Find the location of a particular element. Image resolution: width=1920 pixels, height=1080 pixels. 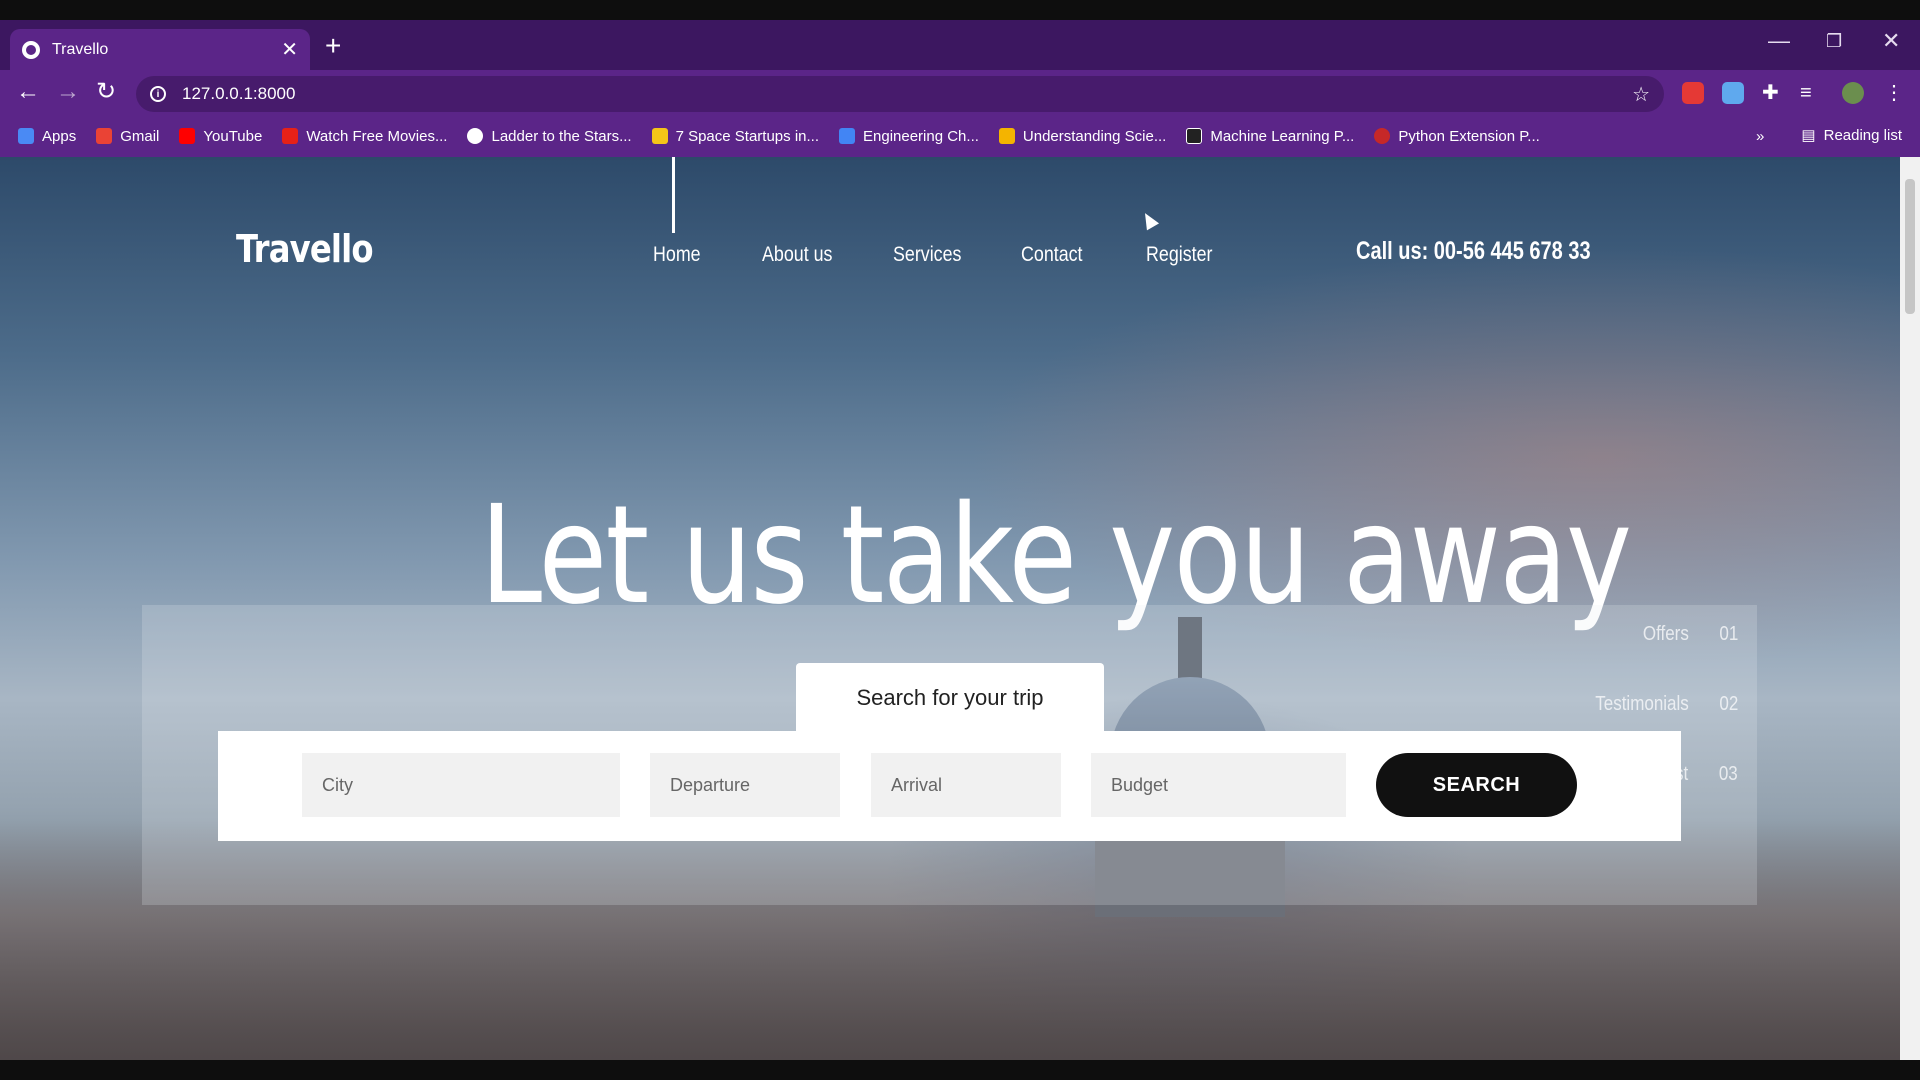

adblock-icon is located at coordinates (1693, 93).